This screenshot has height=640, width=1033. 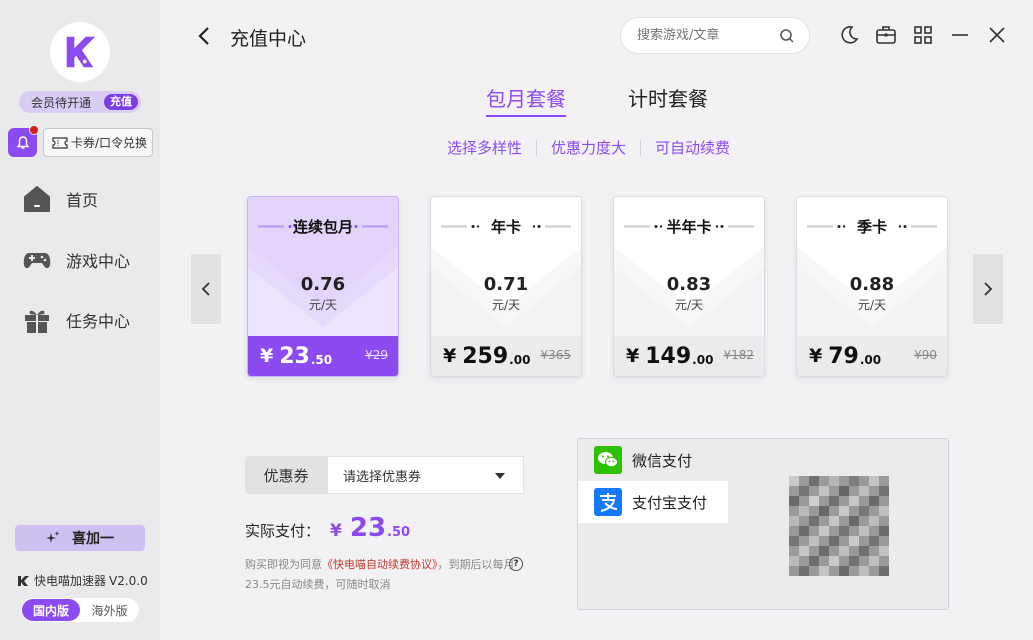 I want to click on plan-original-price: ¥29, so click(x=376, y=355).